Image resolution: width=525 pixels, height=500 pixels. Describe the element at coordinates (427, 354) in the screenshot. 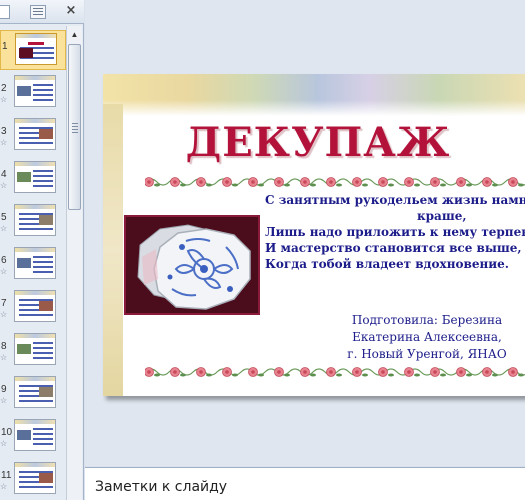

I see `author-line: г. Новый Уренгой, ЯНАО` at that location.